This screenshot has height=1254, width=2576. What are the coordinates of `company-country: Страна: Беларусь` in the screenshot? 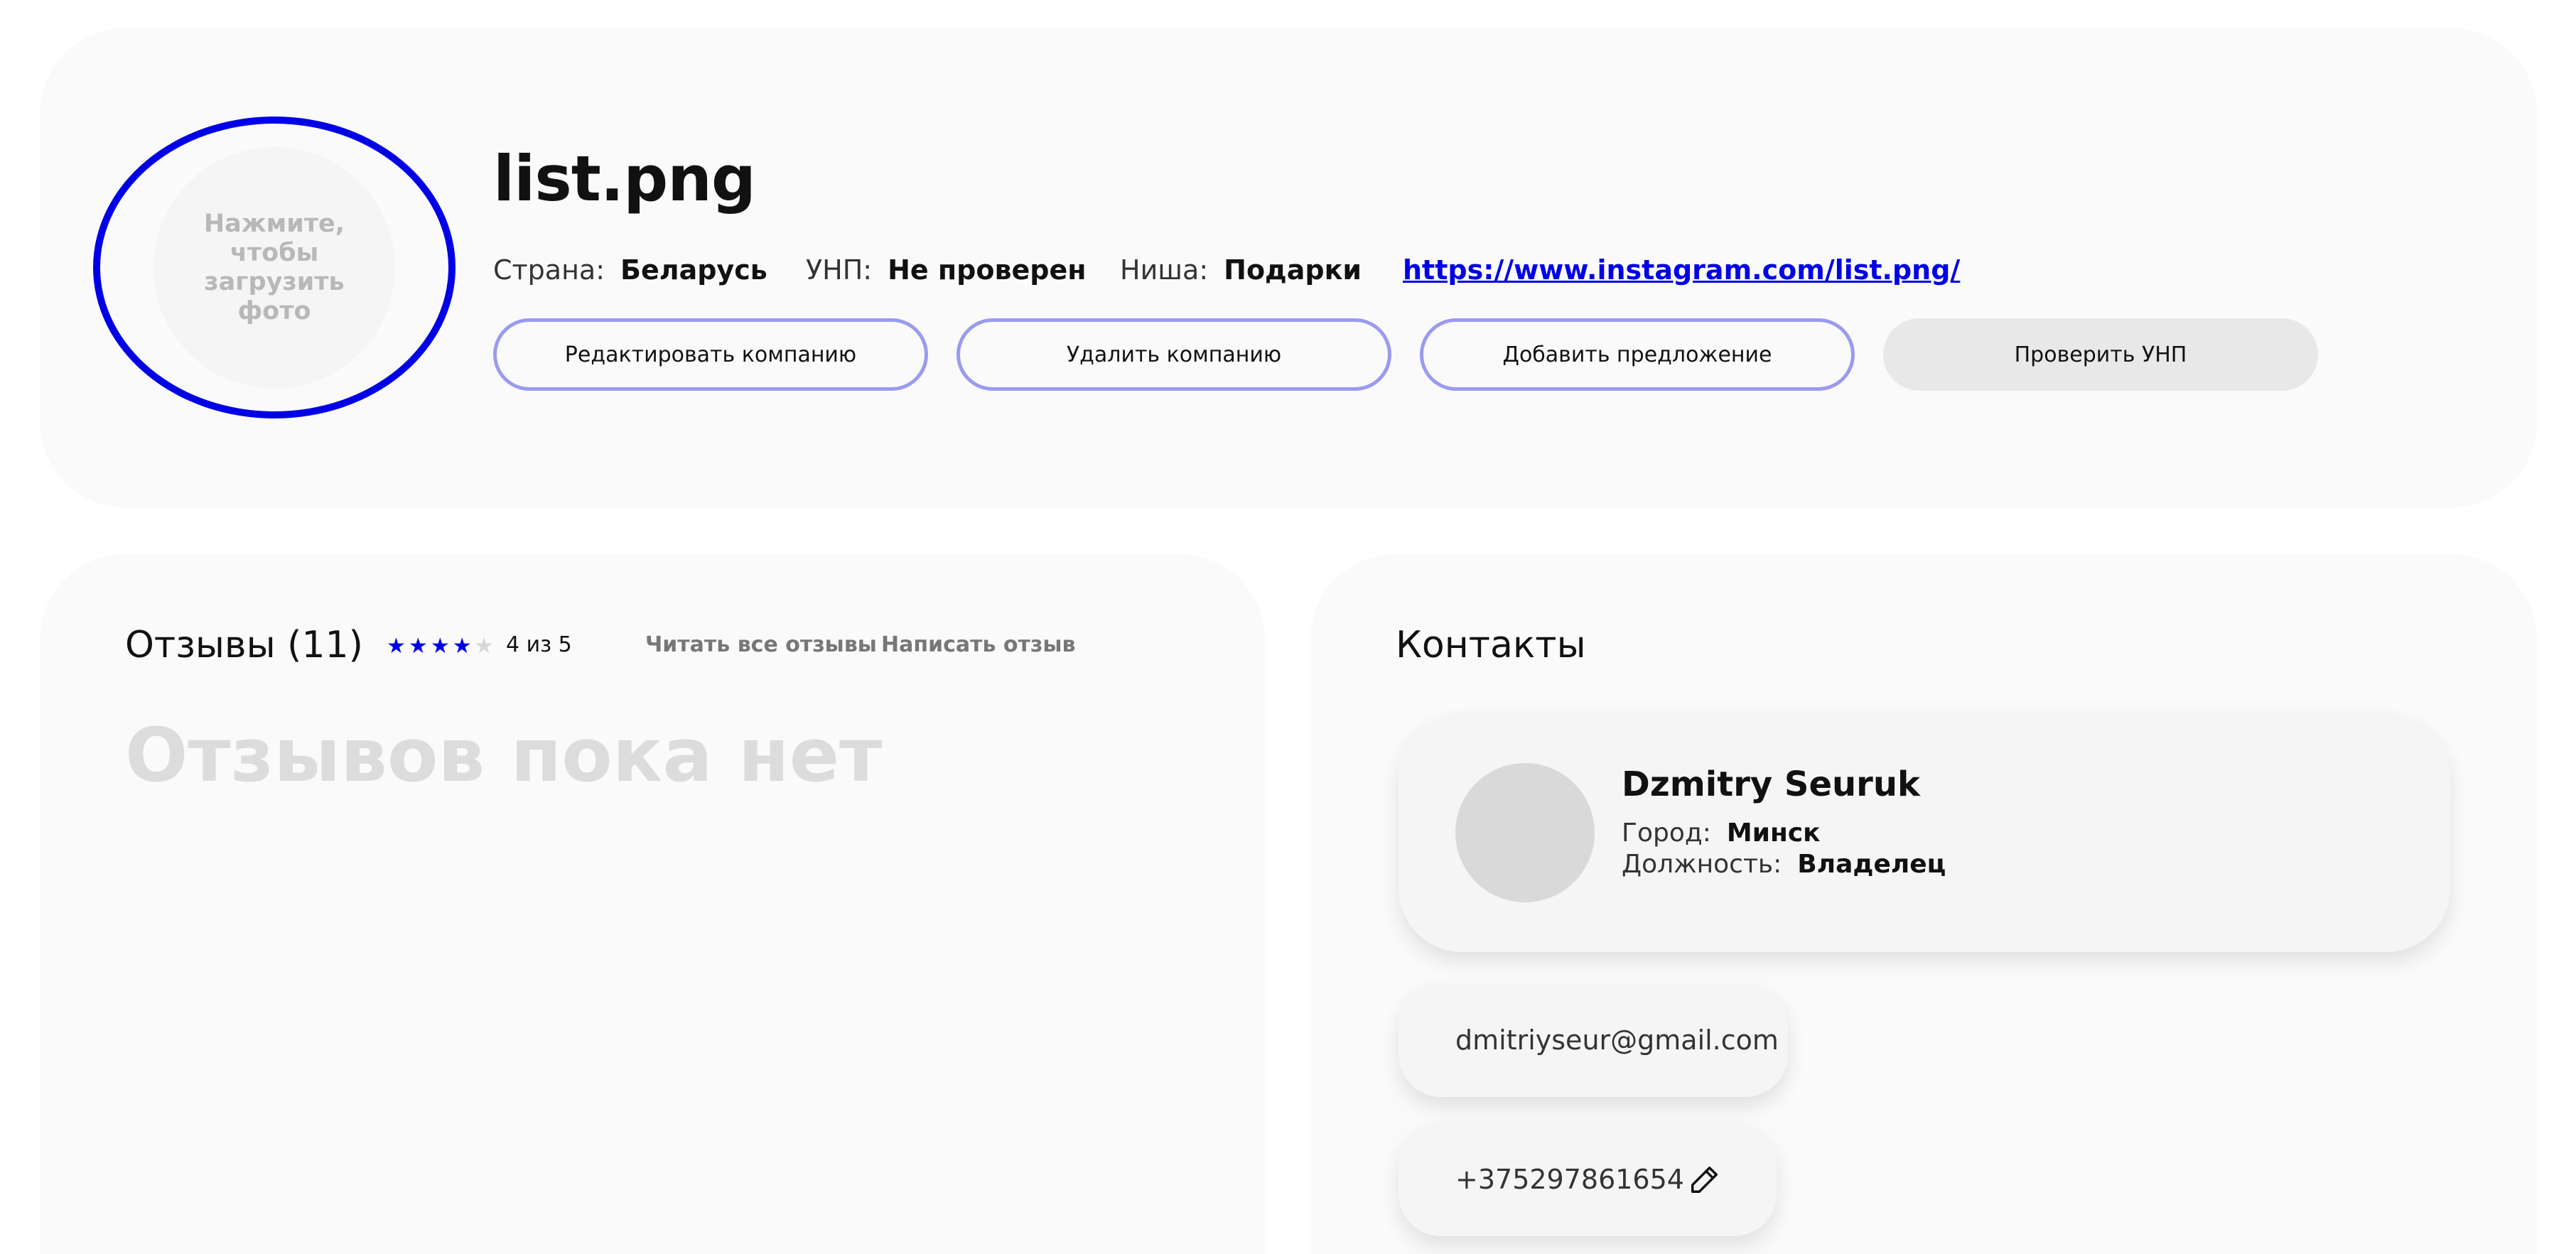 It's located at (630, 270).